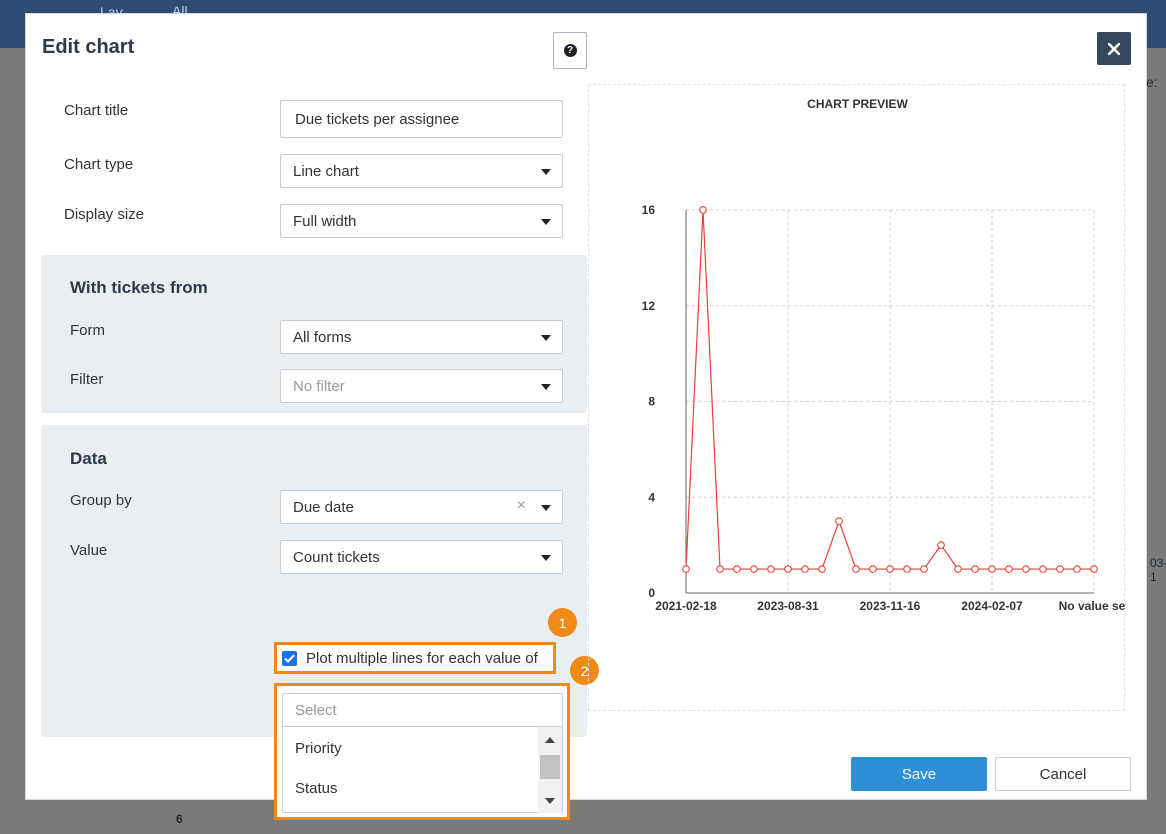 The height and width of the screenshot is (834, 1166). What do you see at coordinates (88, 47) in the screenshot?
I see `modal-title: Edit chart` at bounding box center [88, 47].